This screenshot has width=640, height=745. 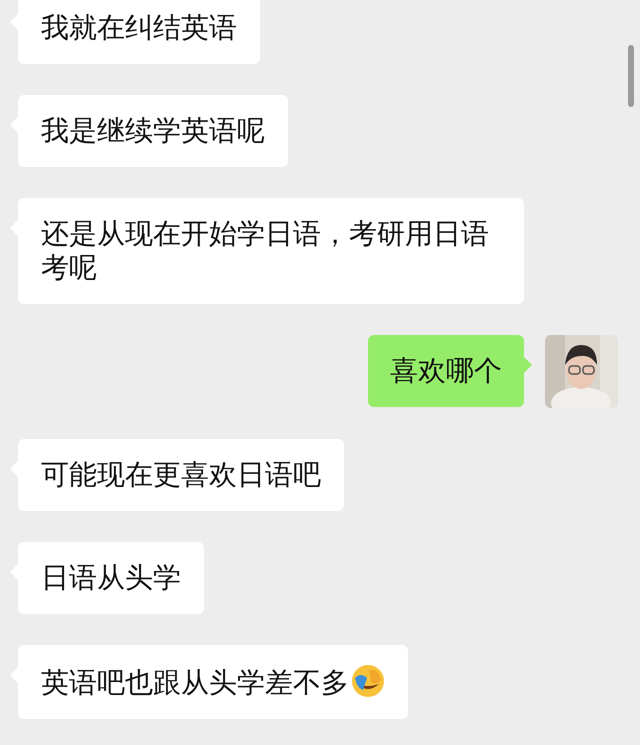 What do you see at coordinates (195, 682) in the screenshot?
I see `message-text: 英语吧也跟从头学差不多` at bounding box center [195, 682].